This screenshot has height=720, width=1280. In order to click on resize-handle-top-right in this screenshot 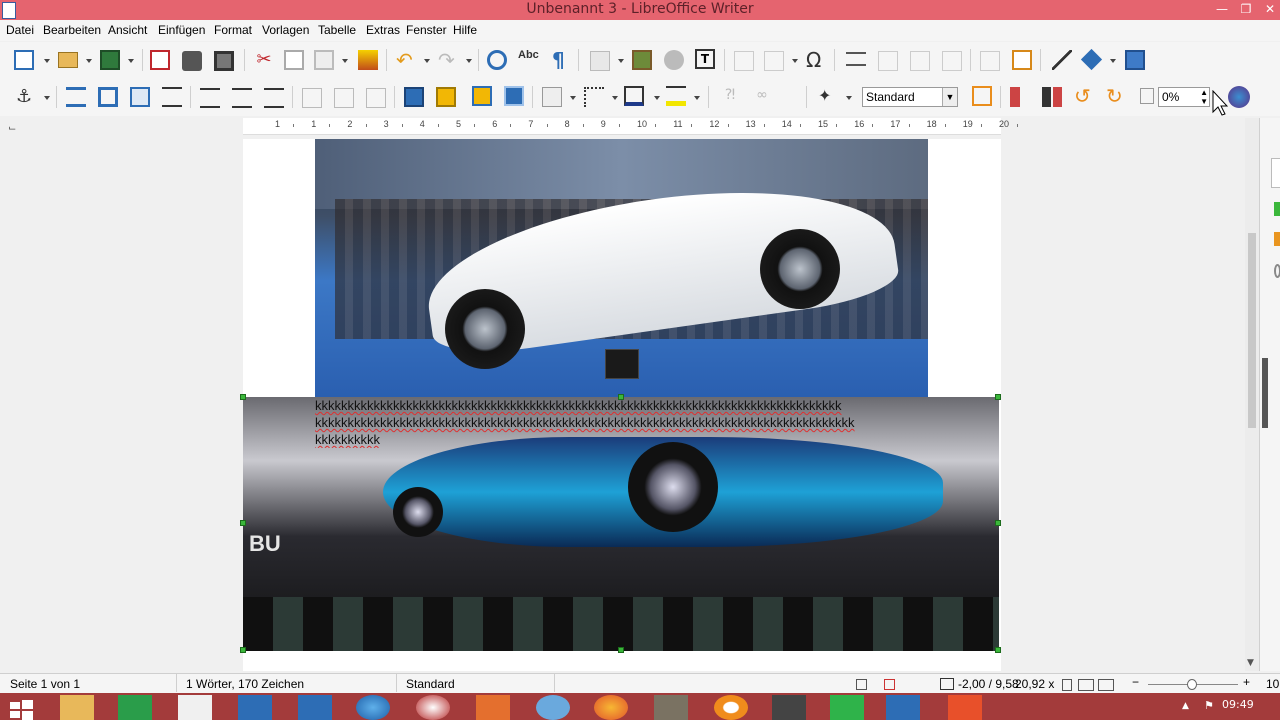, I will do `click(998, 397)`.